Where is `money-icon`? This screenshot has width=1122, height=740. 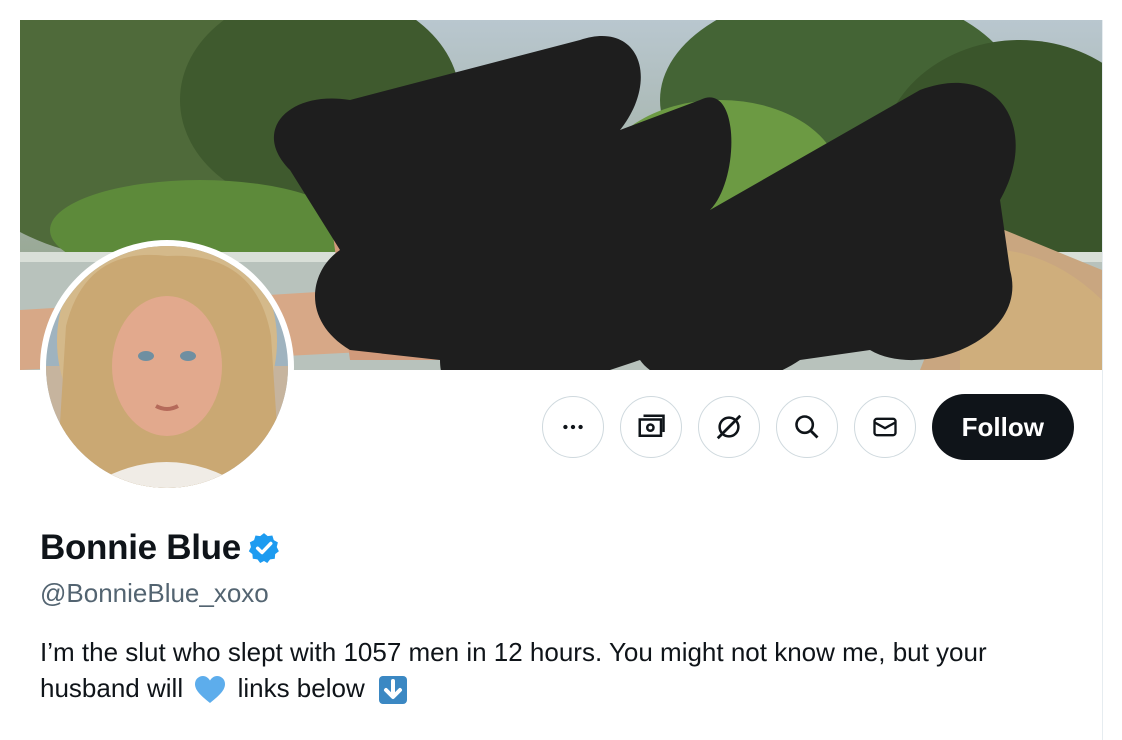
money-icon is located at coordinates (651, 425).